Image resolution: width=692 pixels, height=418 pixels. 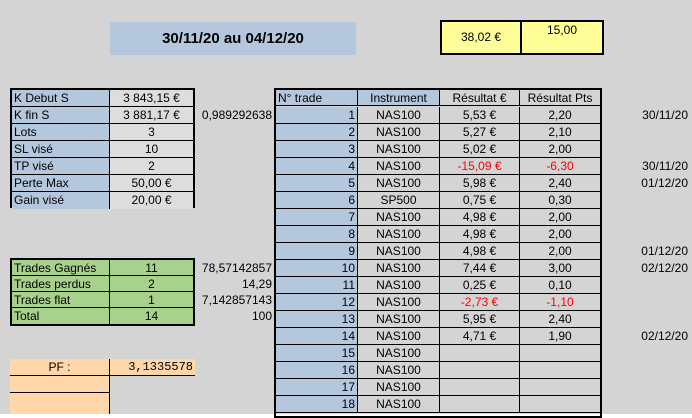 I want to click on capital-value: 20,00 €, so click(x=151, y=200).